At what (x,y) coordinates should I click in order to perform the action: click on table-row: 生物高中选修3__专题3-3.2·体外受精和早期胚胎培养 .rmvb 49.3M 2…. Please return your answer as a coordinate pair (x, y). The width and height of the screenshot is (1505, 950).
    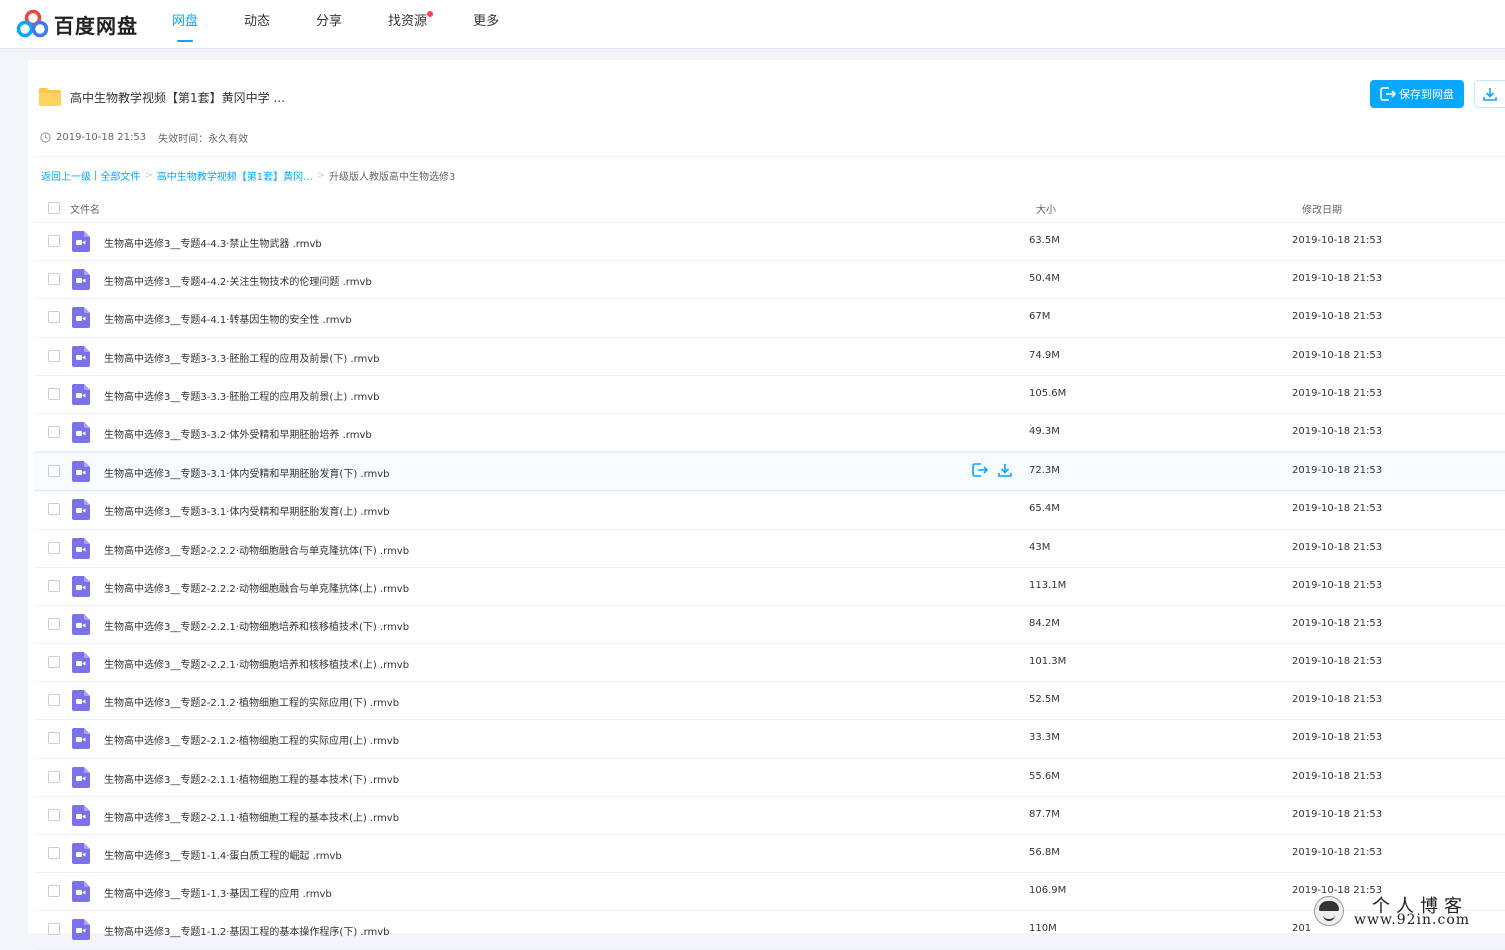
    Looking at the image, I should click on (769, 433).